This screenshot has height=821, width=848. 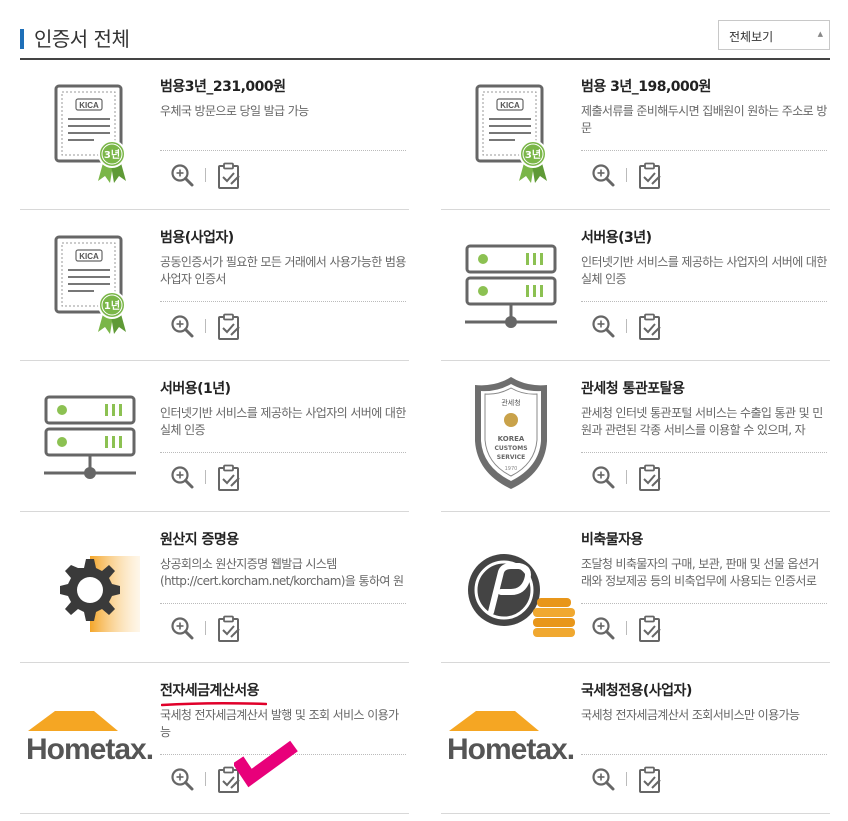 I want to click on certificate-name: 비축물자용, so click(x=612, y=539).